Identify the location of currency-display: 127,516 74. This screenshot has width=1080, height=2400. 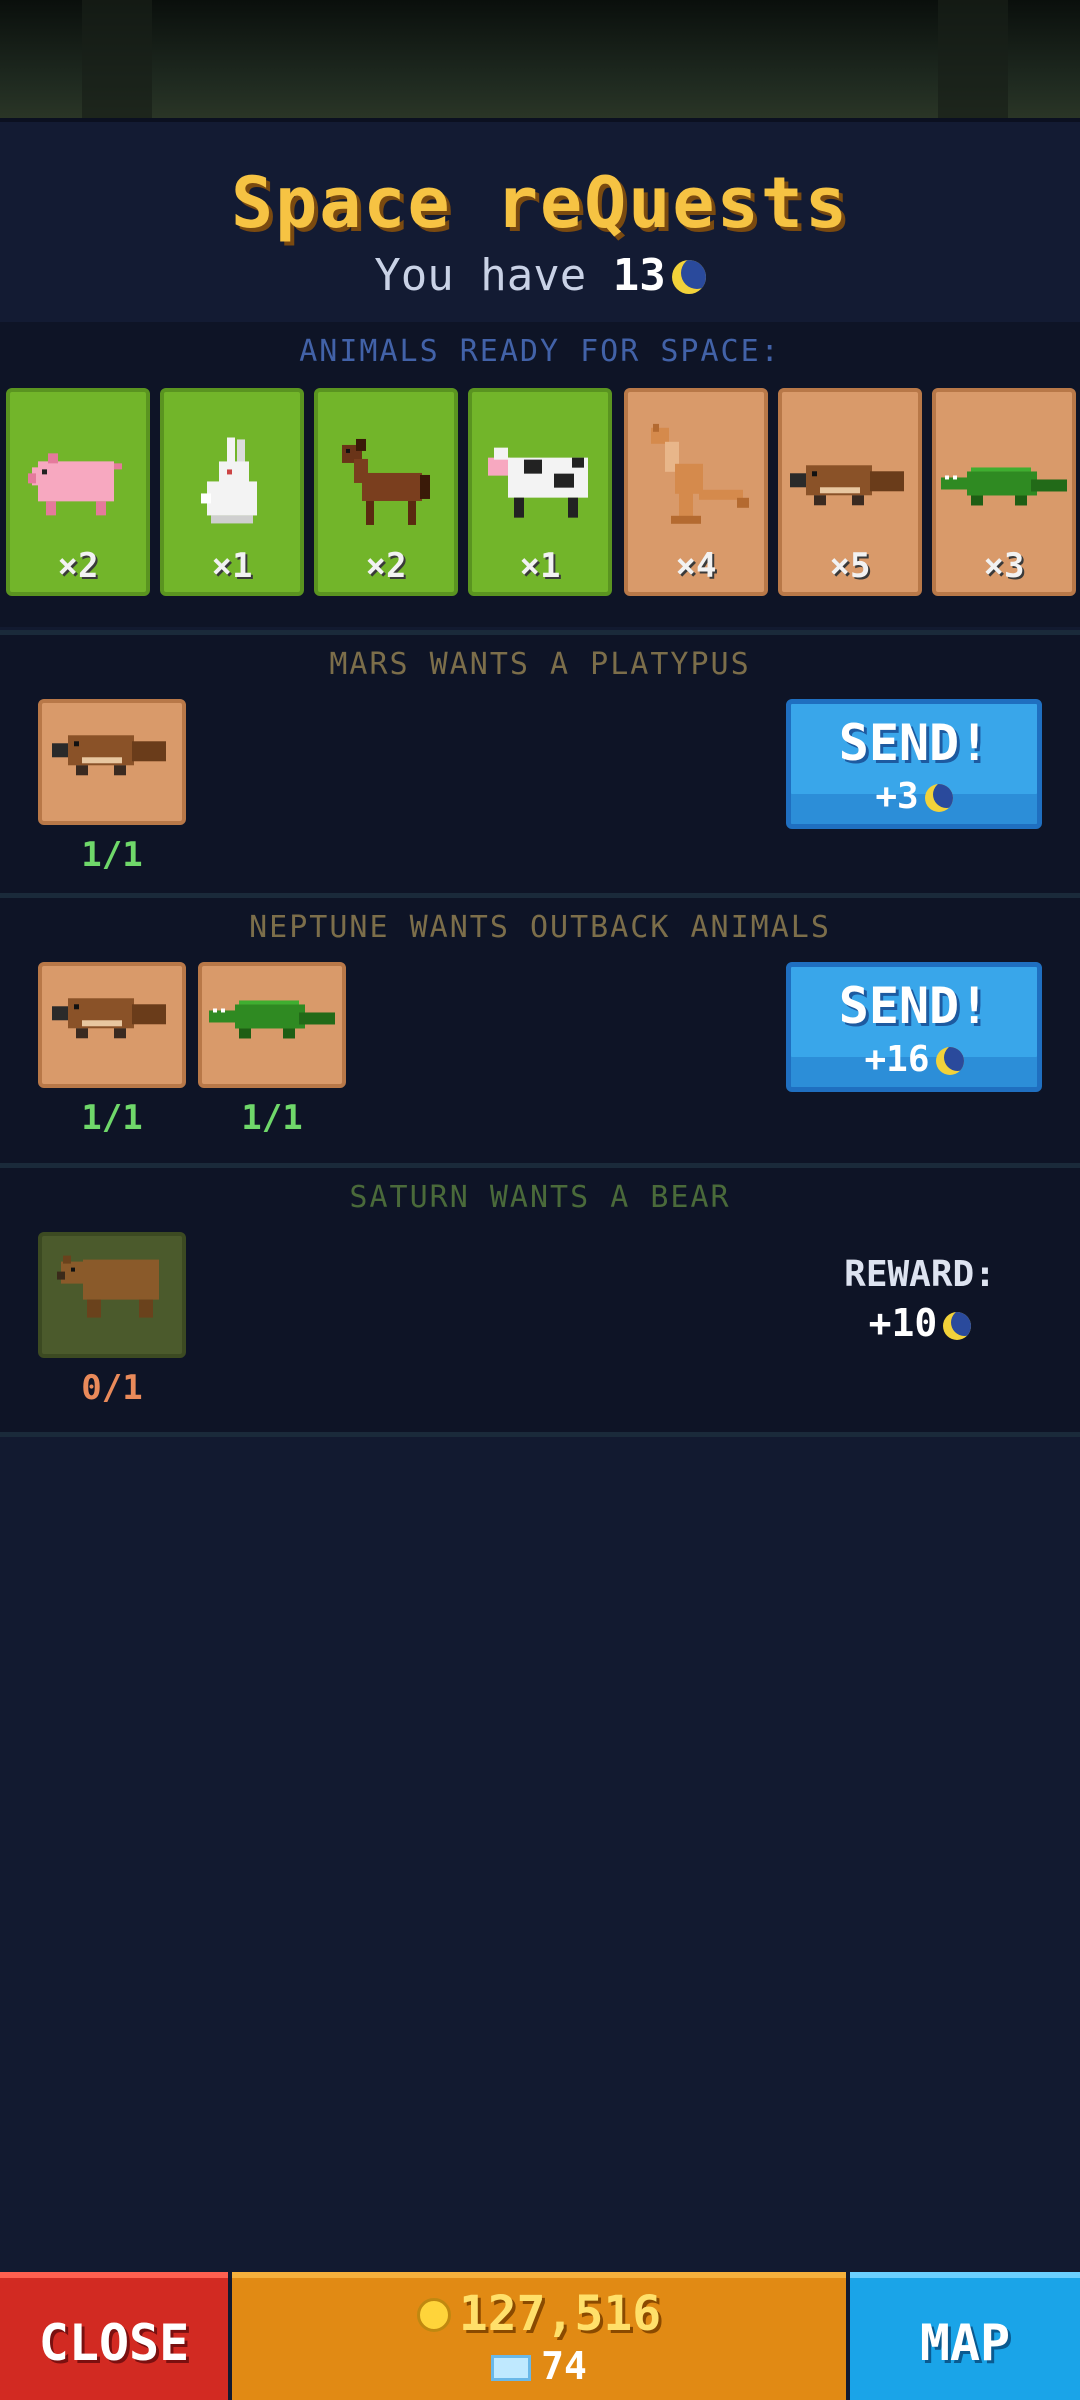
(539, 2336).